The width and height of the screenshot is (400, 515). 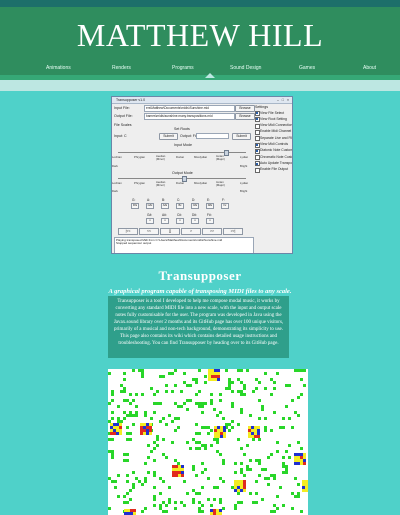 What do you see at coordinates (276, 150) in the screenshot?
I see `settings-option-label: Diatonic Note Customization` at bounding box center [276, 150].